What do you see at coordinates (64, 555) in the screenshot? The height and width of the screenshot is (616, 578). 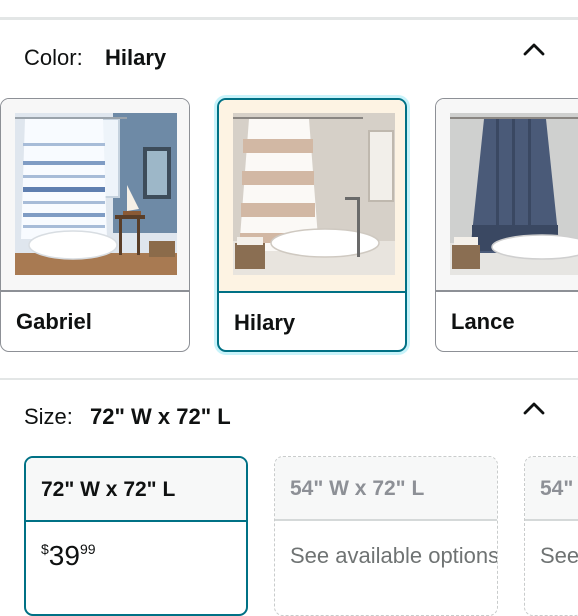 I see `price-whole: 39` at bounding box center [64, 555].